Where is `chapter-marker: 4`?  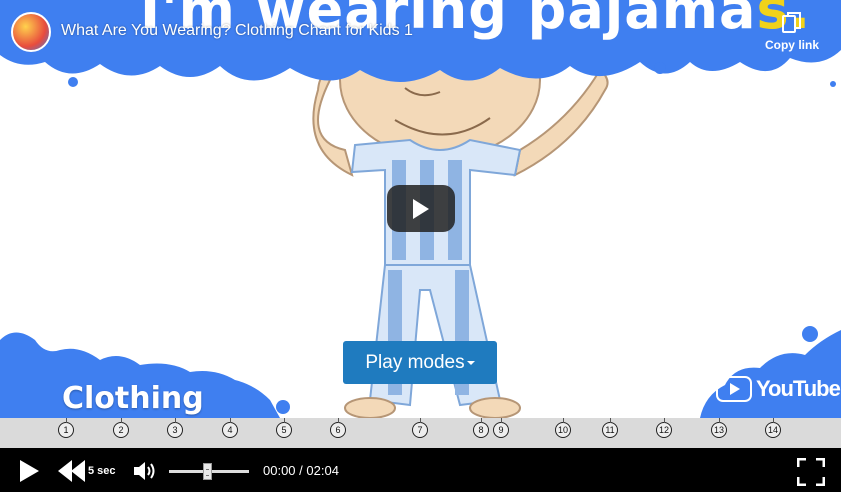 chapter-marker: 4 is located at coordinates (230, 428).